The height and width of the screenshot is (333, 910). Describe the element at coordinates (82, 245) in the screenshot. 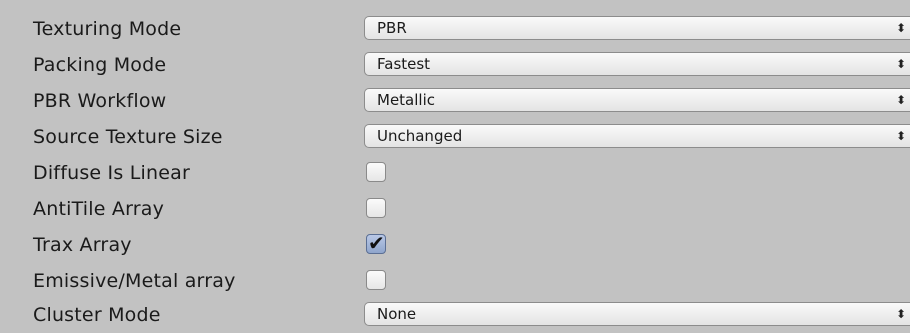

I see `trax-array-label: Trax Array` at that location.